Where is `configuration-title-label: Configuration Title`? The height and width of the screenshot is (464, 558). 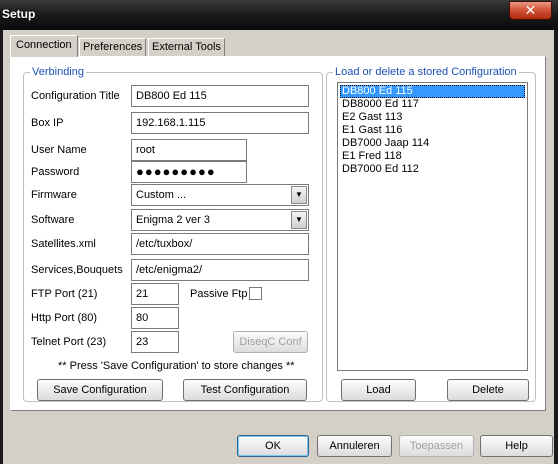 configuration-title-label: Configuration Title is located at coordinates (75, 96).